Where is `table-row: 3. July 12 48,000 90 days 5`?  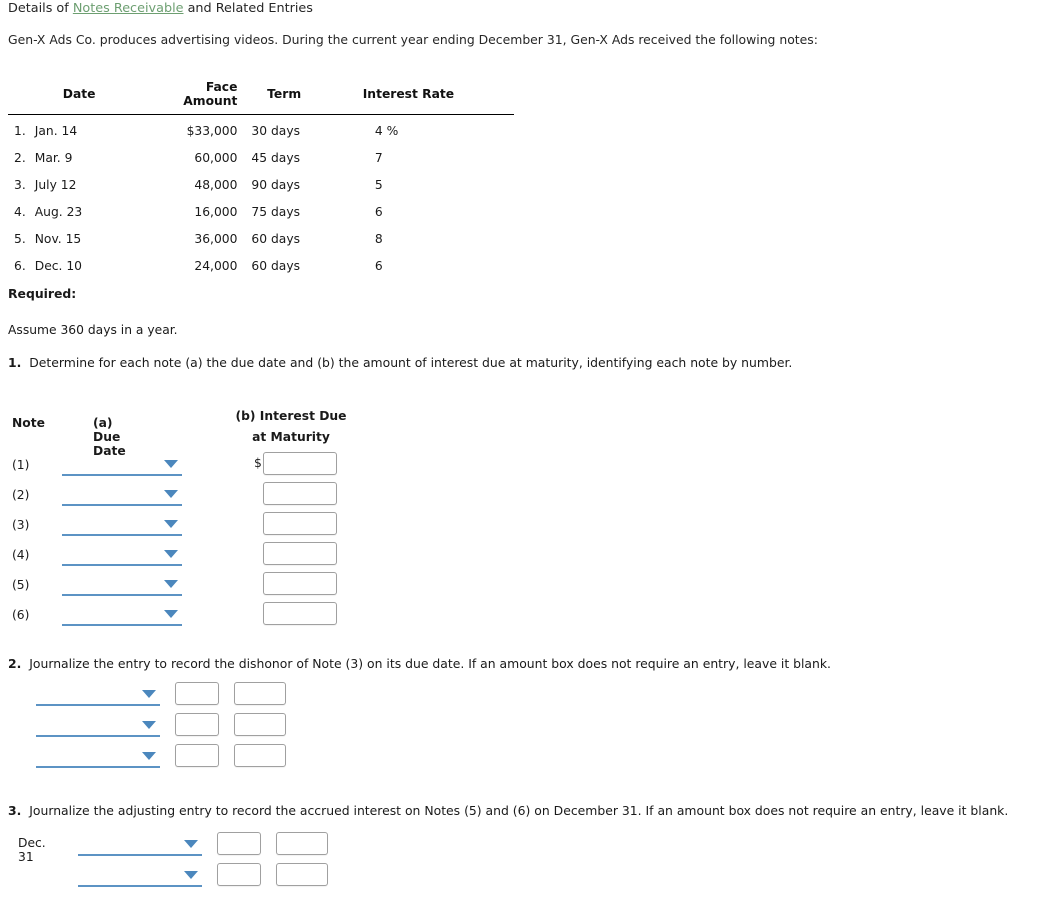 table-row: 3. July 12 48,000 90 days 5 is located at coordinates (261, 182).